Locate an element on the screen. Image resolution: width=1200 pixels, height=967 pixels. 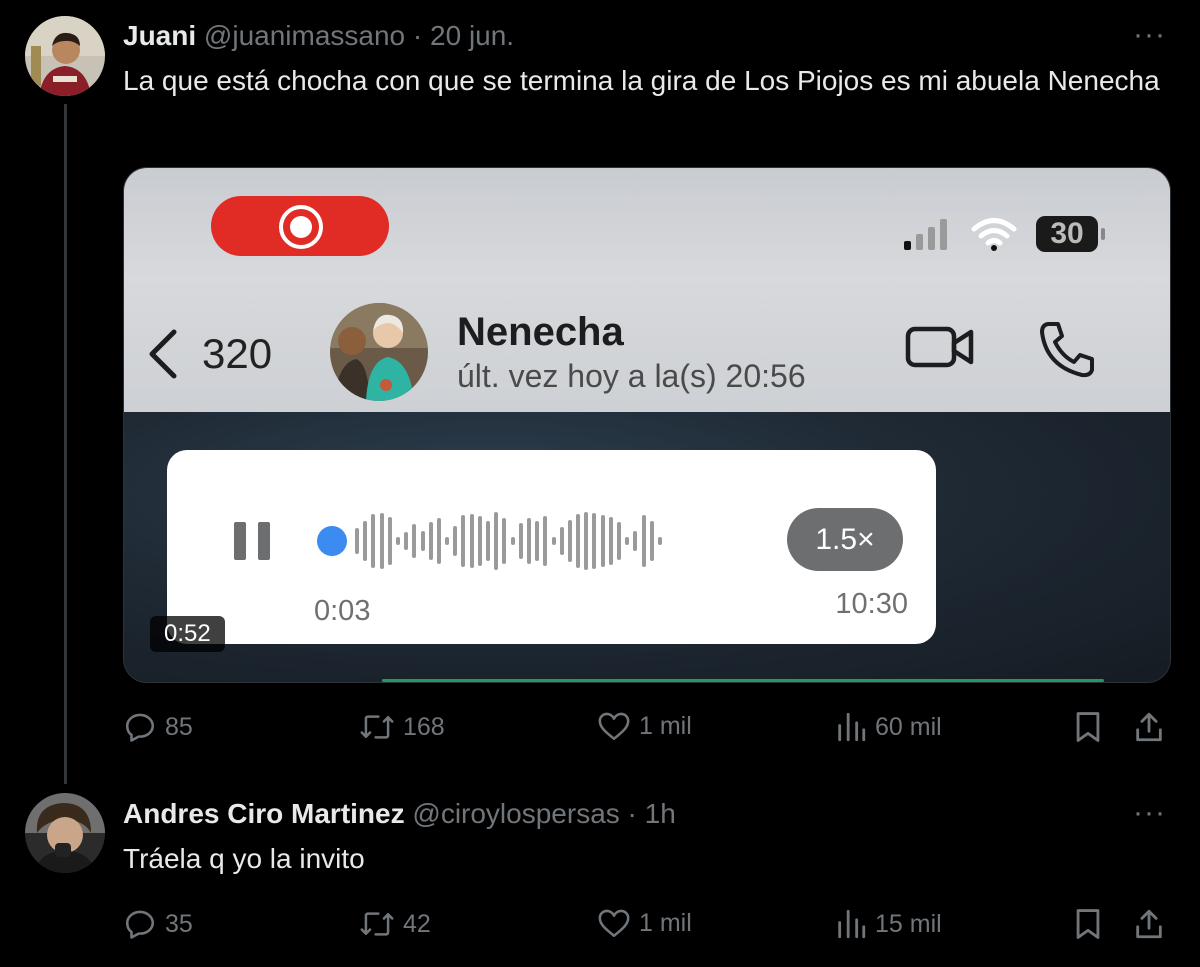
contact-name: Nenecha is located at coordinates (540, 332).